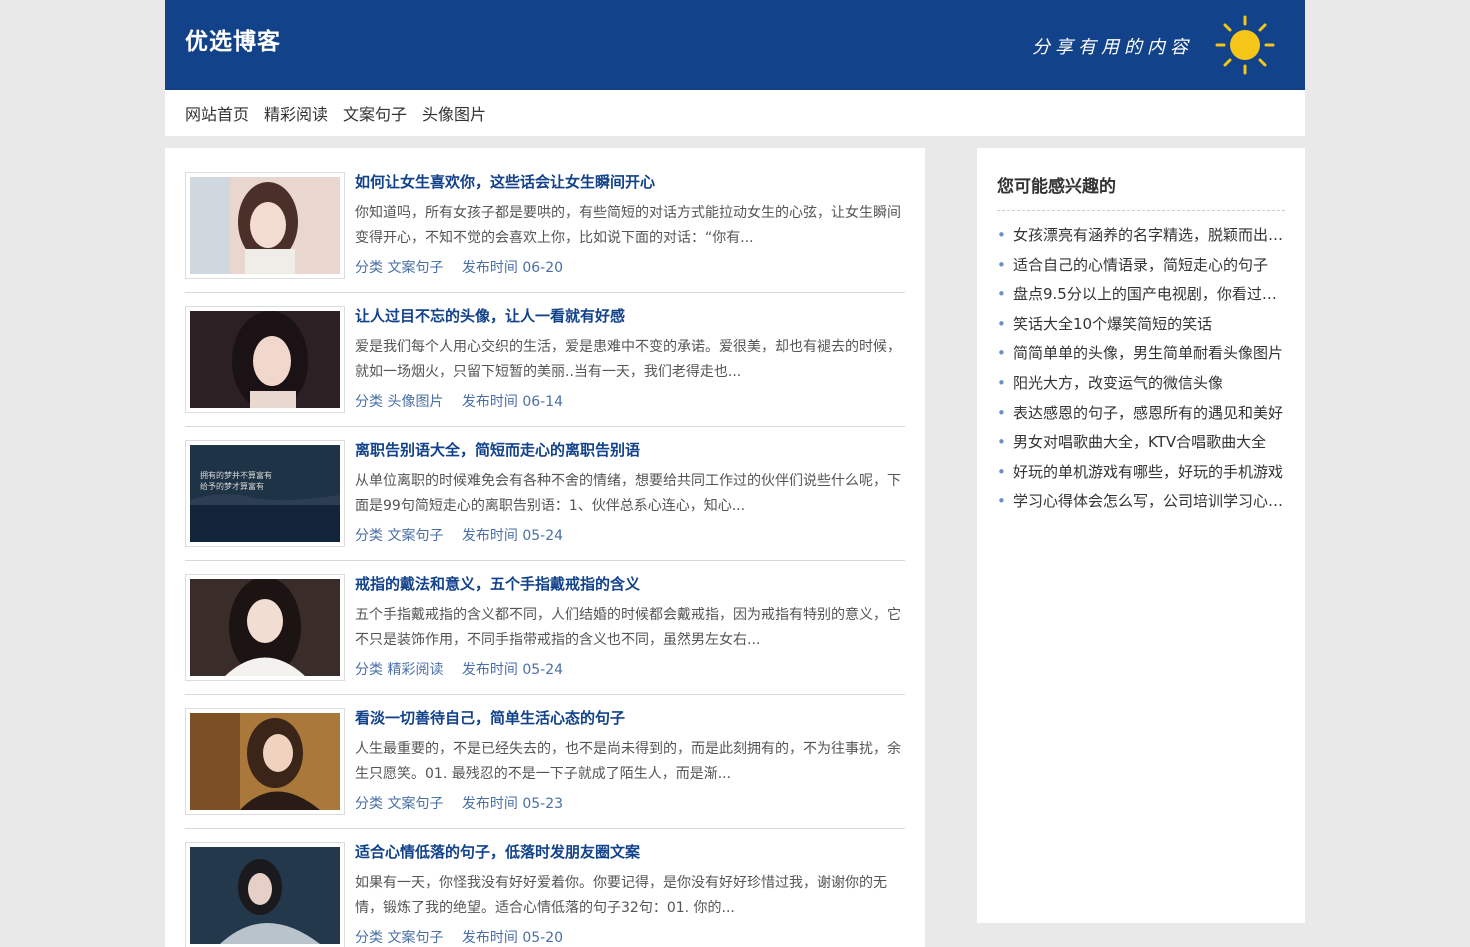 Image resolution: width=1470 pixels, height=947 pixels. I want to click on related-link: 盘点9.5分以上的国产电视剧，你看过几部, so click(1149, 294).